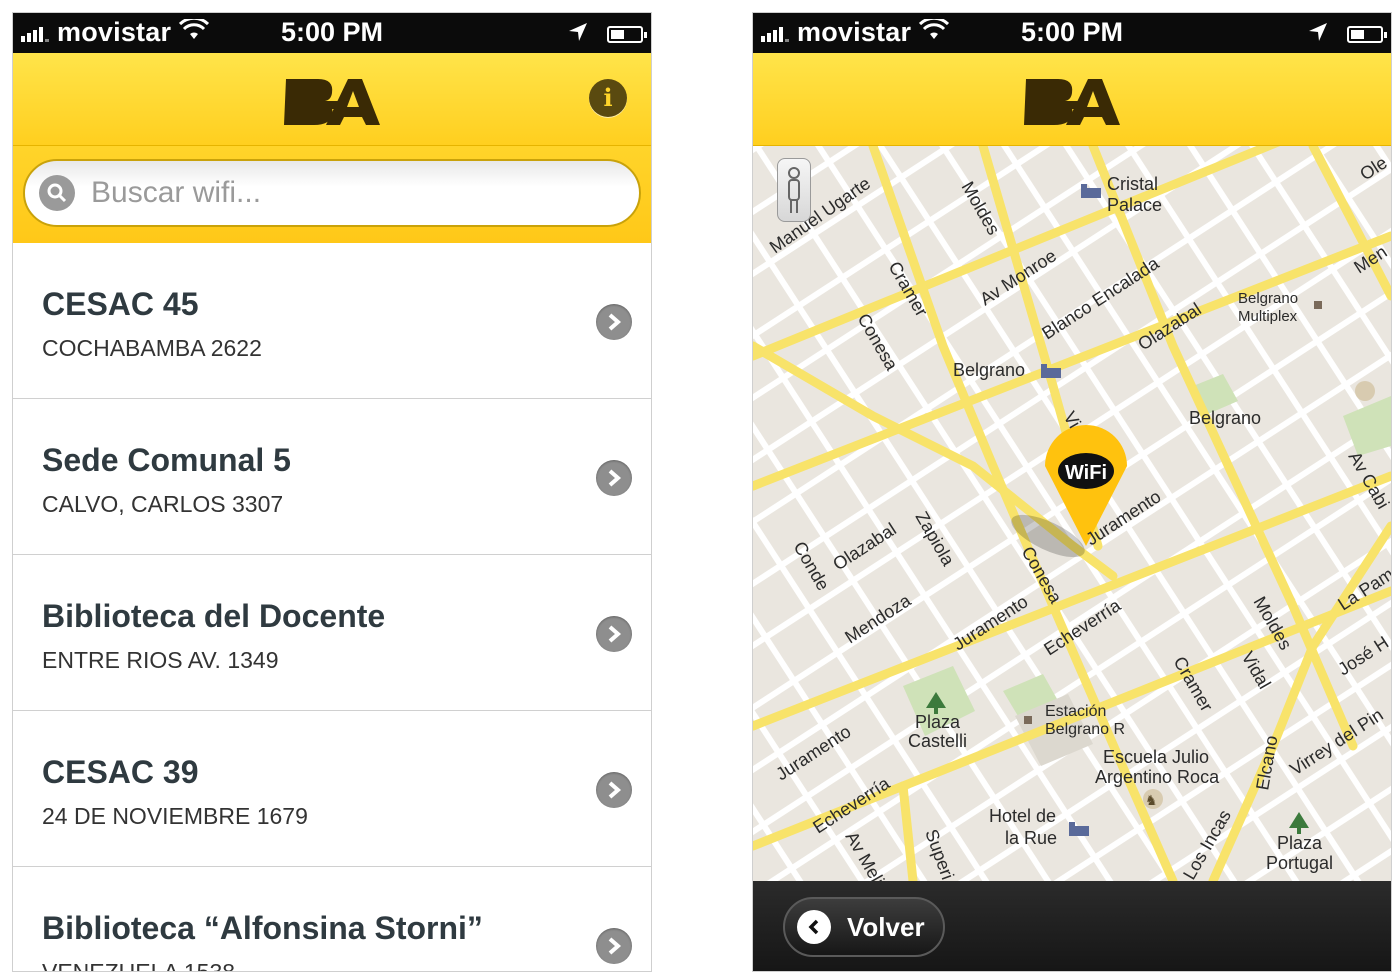 The image size is (1400, 980). I want to click on church-icon, so click(1365, 391).